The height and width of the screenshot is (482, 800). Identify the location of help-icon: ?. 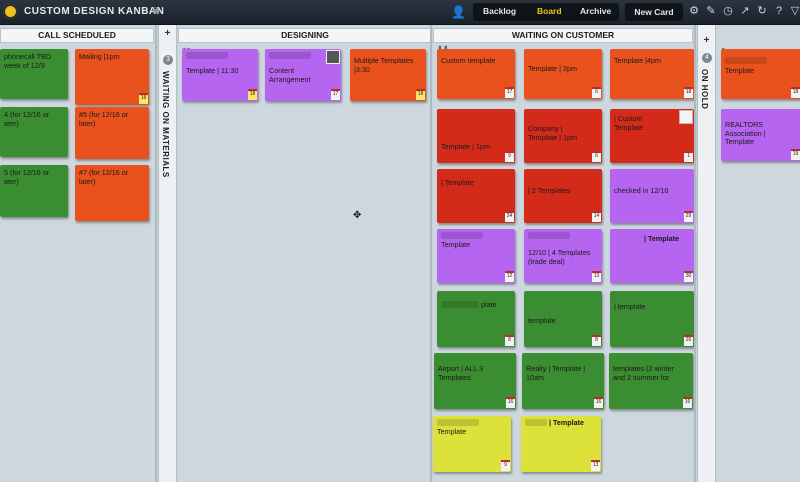
(779, 11).